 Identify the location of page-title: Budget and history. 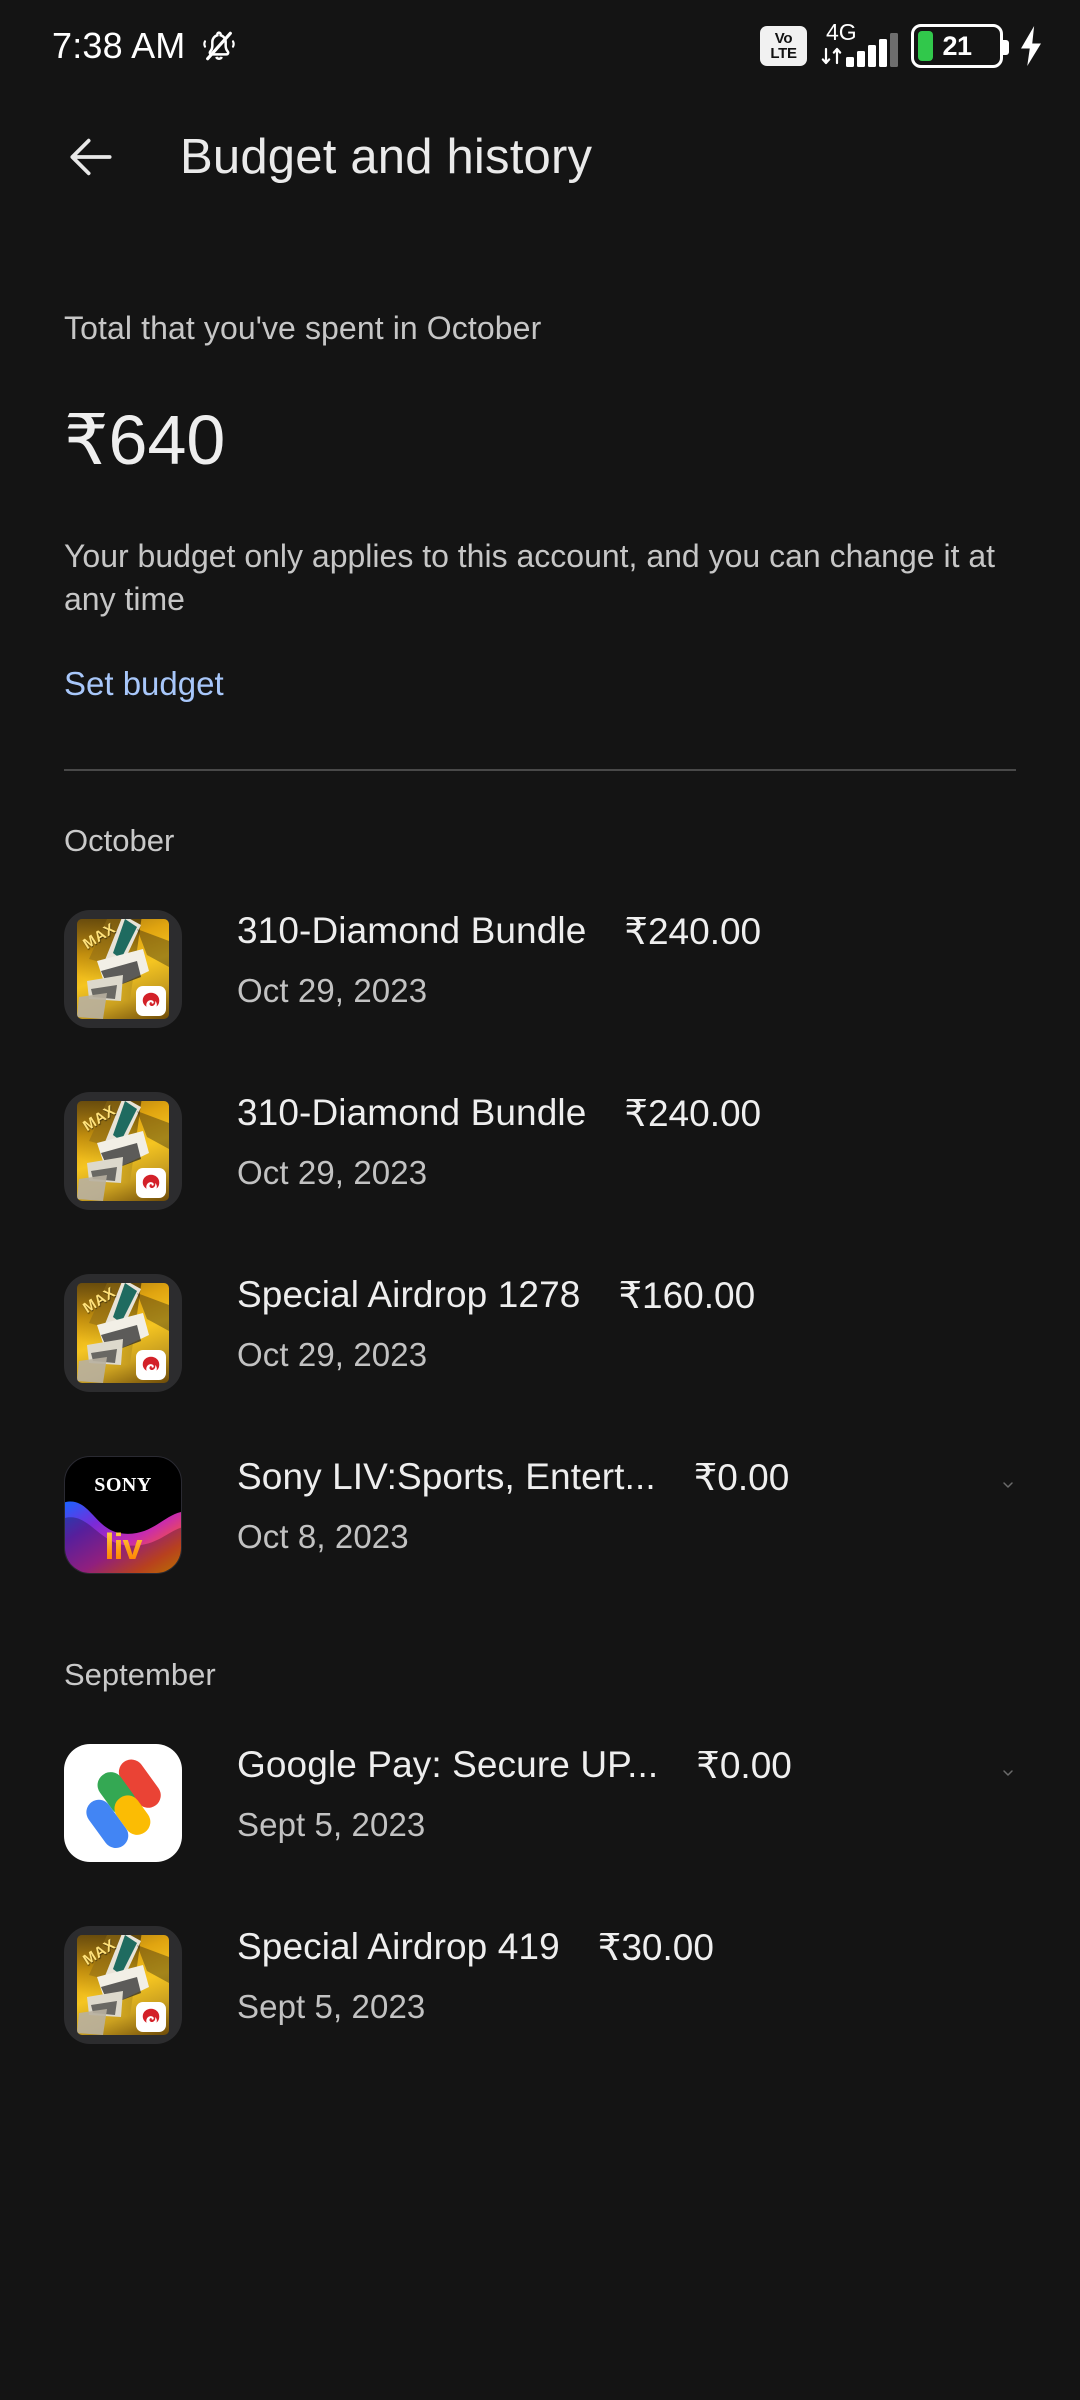
(386, 157).